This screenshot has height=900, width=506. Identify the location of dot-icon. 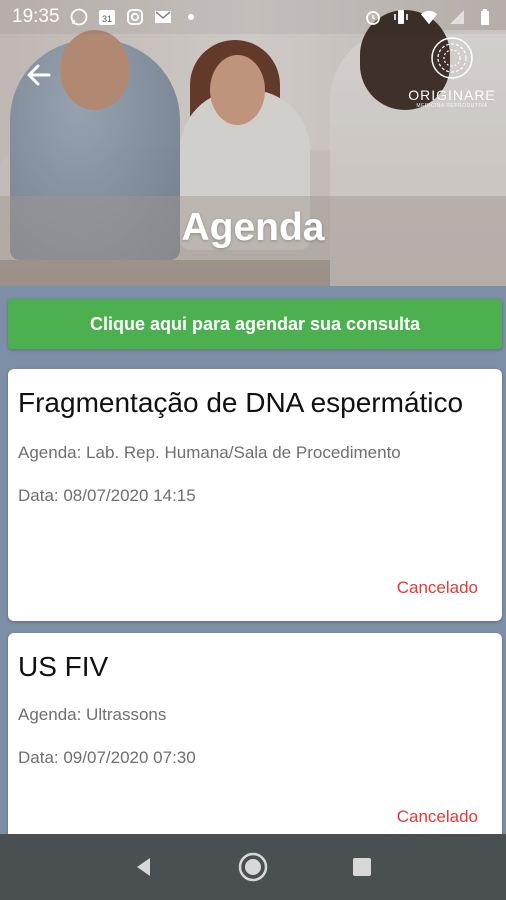
(191, 17).